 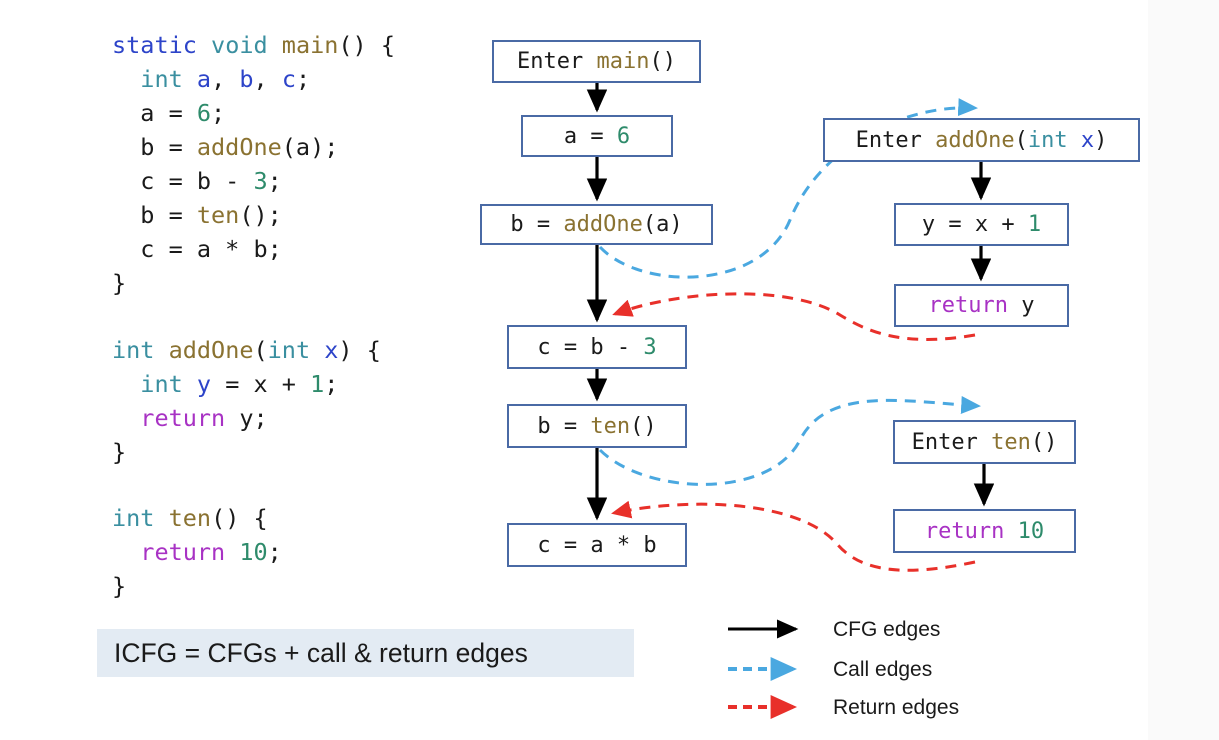 What do you see at coordinates (650, 347) in the screenshot?
I see `node-token: 3` at bounding box center [650, 347].